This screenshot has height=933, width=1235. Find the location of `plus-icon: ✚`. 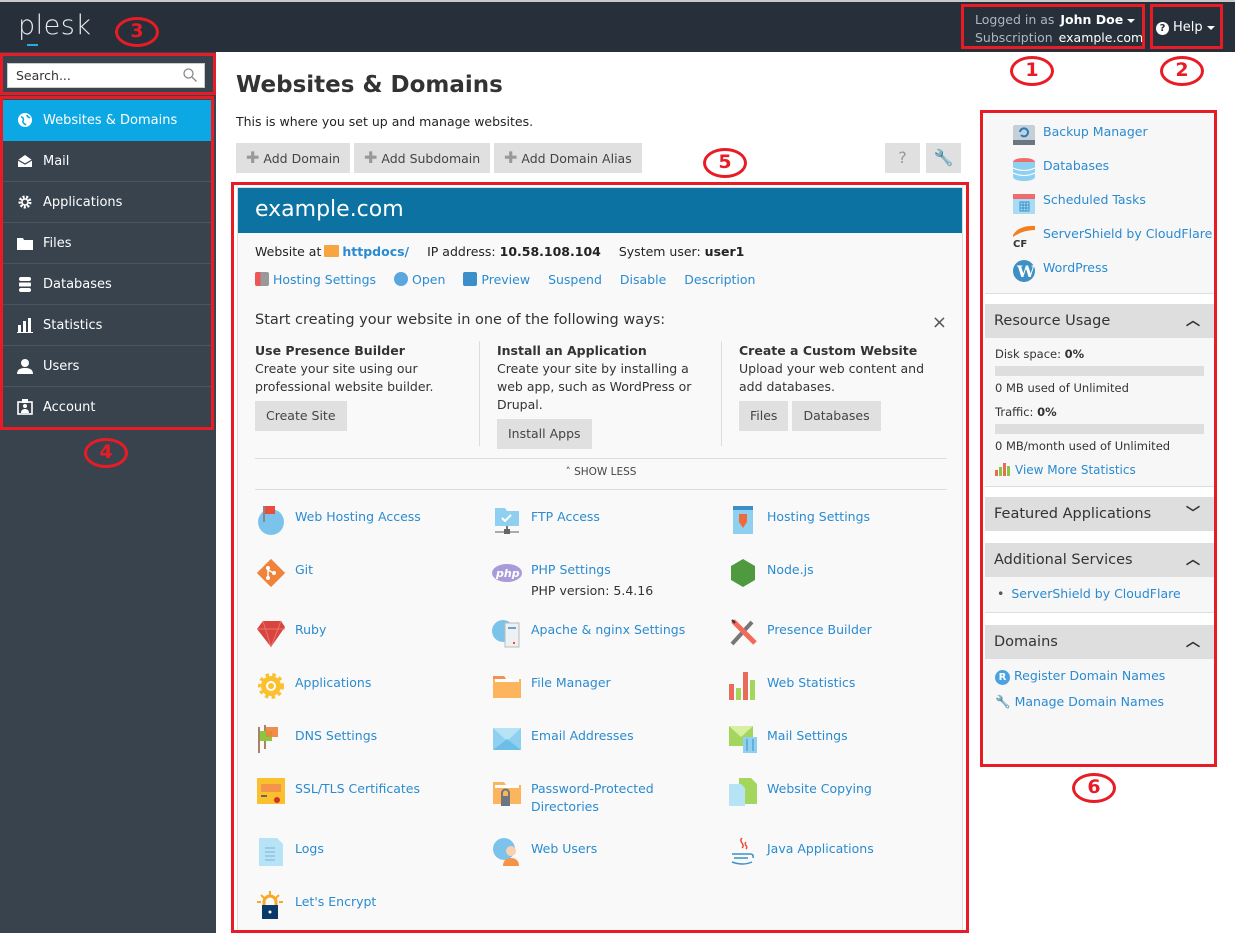

plus-icon: ✚ is located at coordinates (253, 157).